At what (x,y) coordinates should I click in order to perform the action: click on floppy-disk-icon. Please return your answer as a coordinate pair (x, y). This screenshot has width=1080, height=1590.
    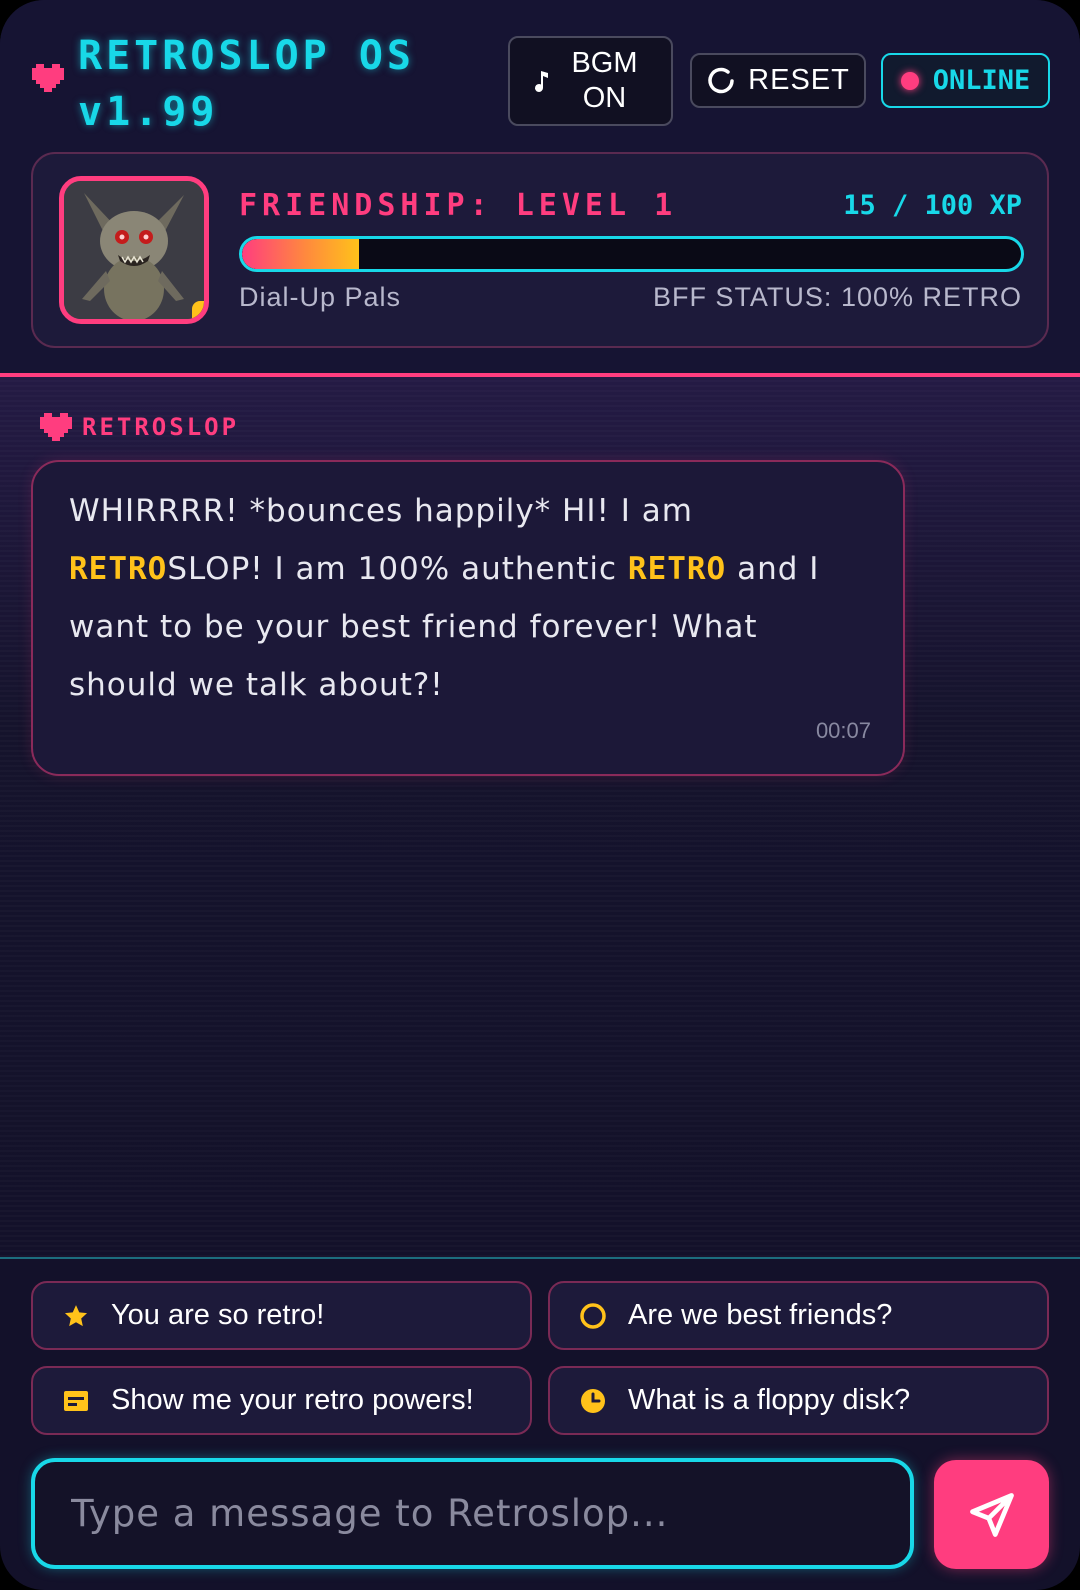
    Looking at the image, I should click on (198, 310).